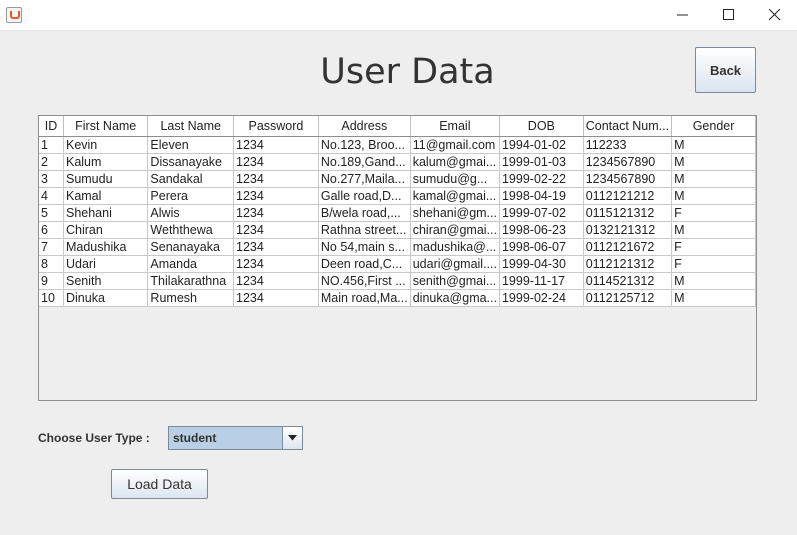 This screenshot has height=535, width=797. Describe the element at coordinates (106, 298) in the screenshot. I see `table-cell: Dinuka` at that location.